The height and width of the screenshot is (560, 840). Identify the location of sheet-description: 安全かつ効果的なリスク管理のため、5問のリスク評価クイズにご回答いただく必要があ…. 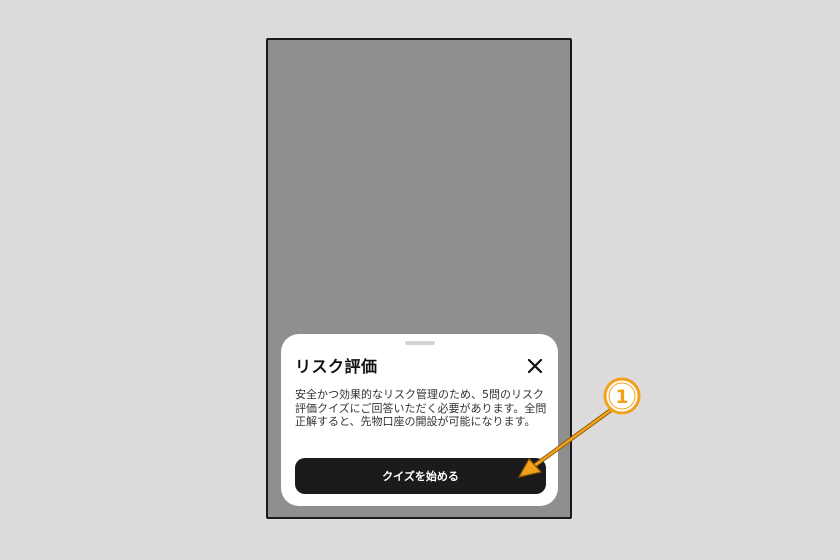
(421, 408).